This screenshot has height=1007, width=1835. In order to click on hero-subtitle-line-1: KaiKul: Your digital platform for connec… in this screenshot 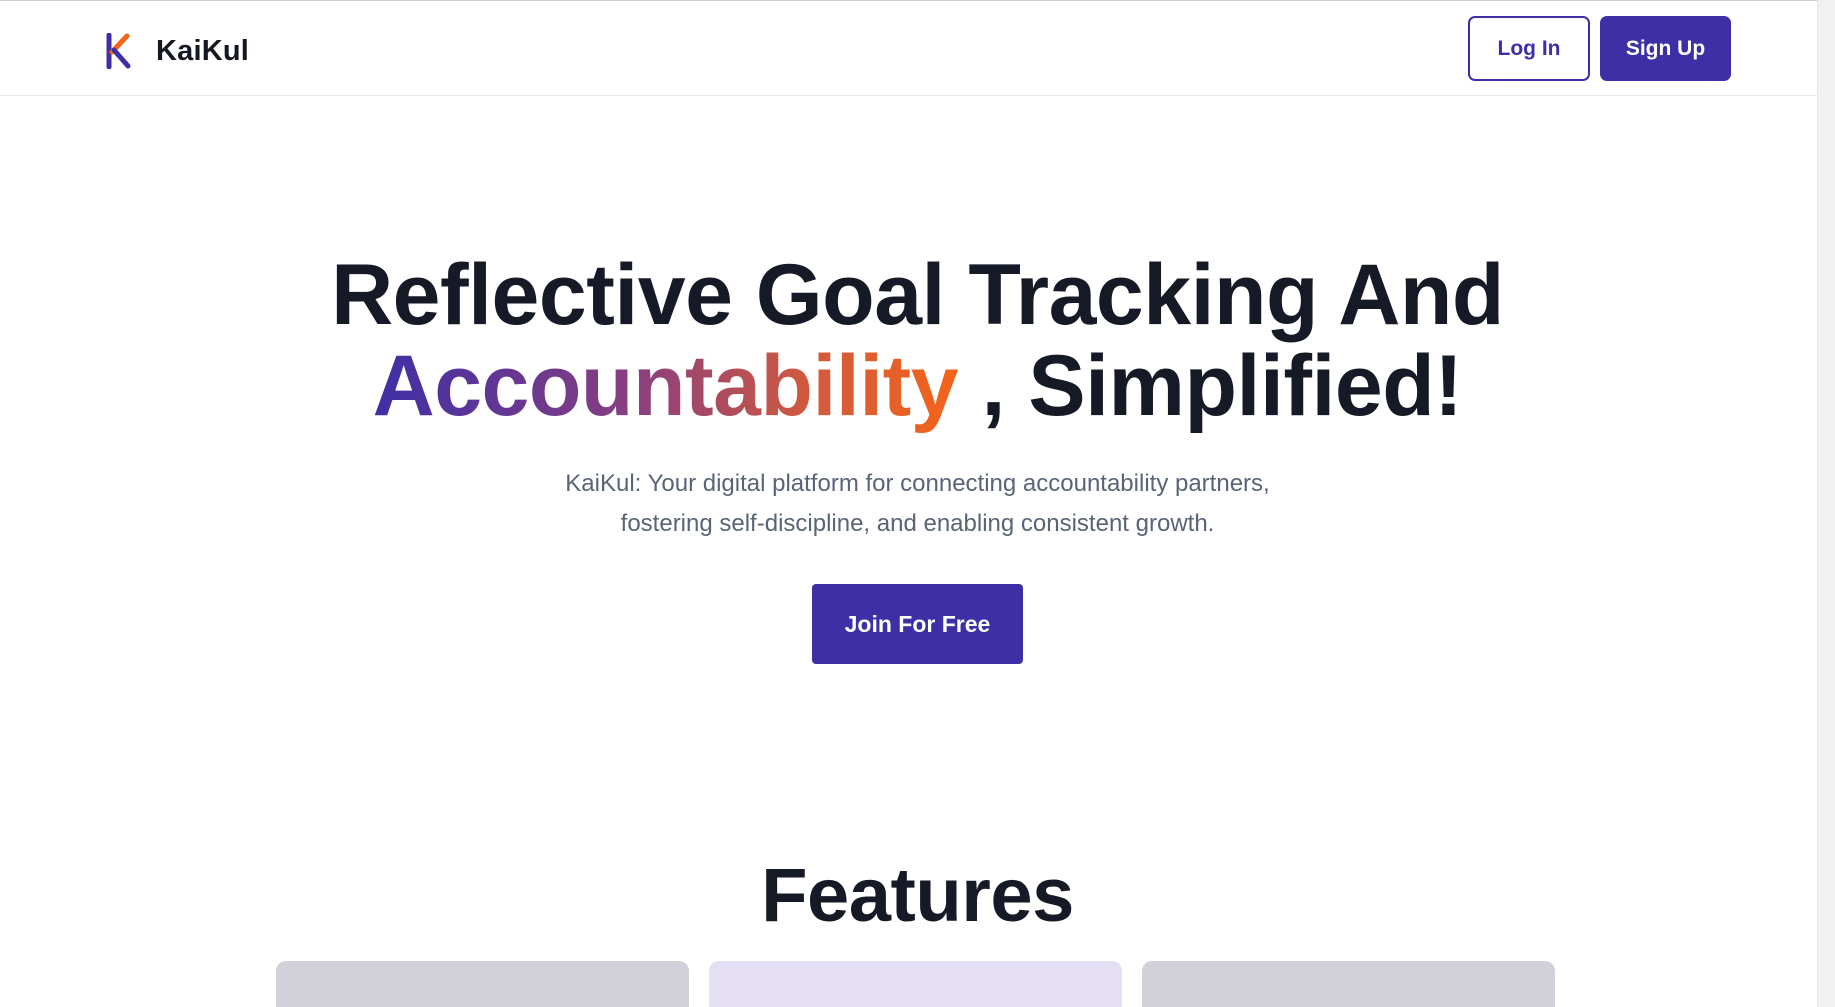, I will do `click(917, 483)`.